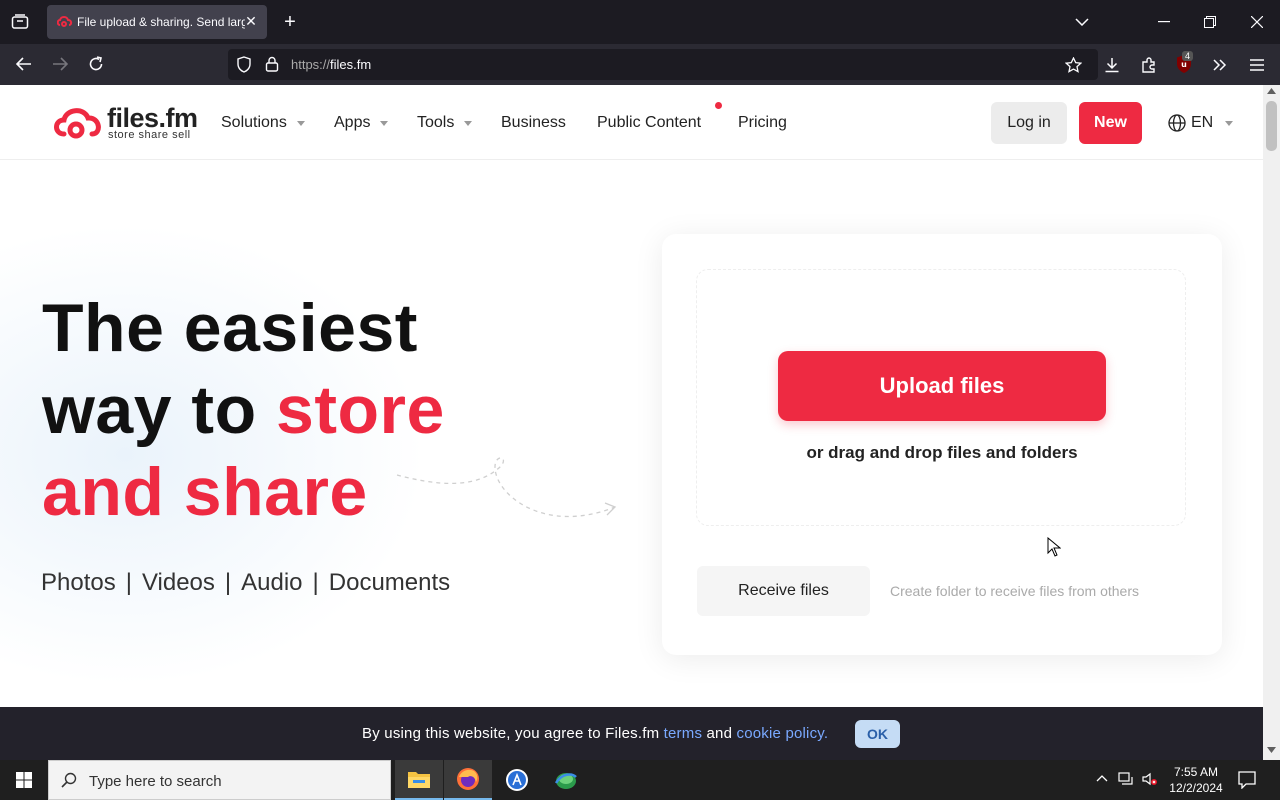 The height and width of the screenshot is (800, 1280). I want to click on hamburger-menu-icon, so click(1257, 65).